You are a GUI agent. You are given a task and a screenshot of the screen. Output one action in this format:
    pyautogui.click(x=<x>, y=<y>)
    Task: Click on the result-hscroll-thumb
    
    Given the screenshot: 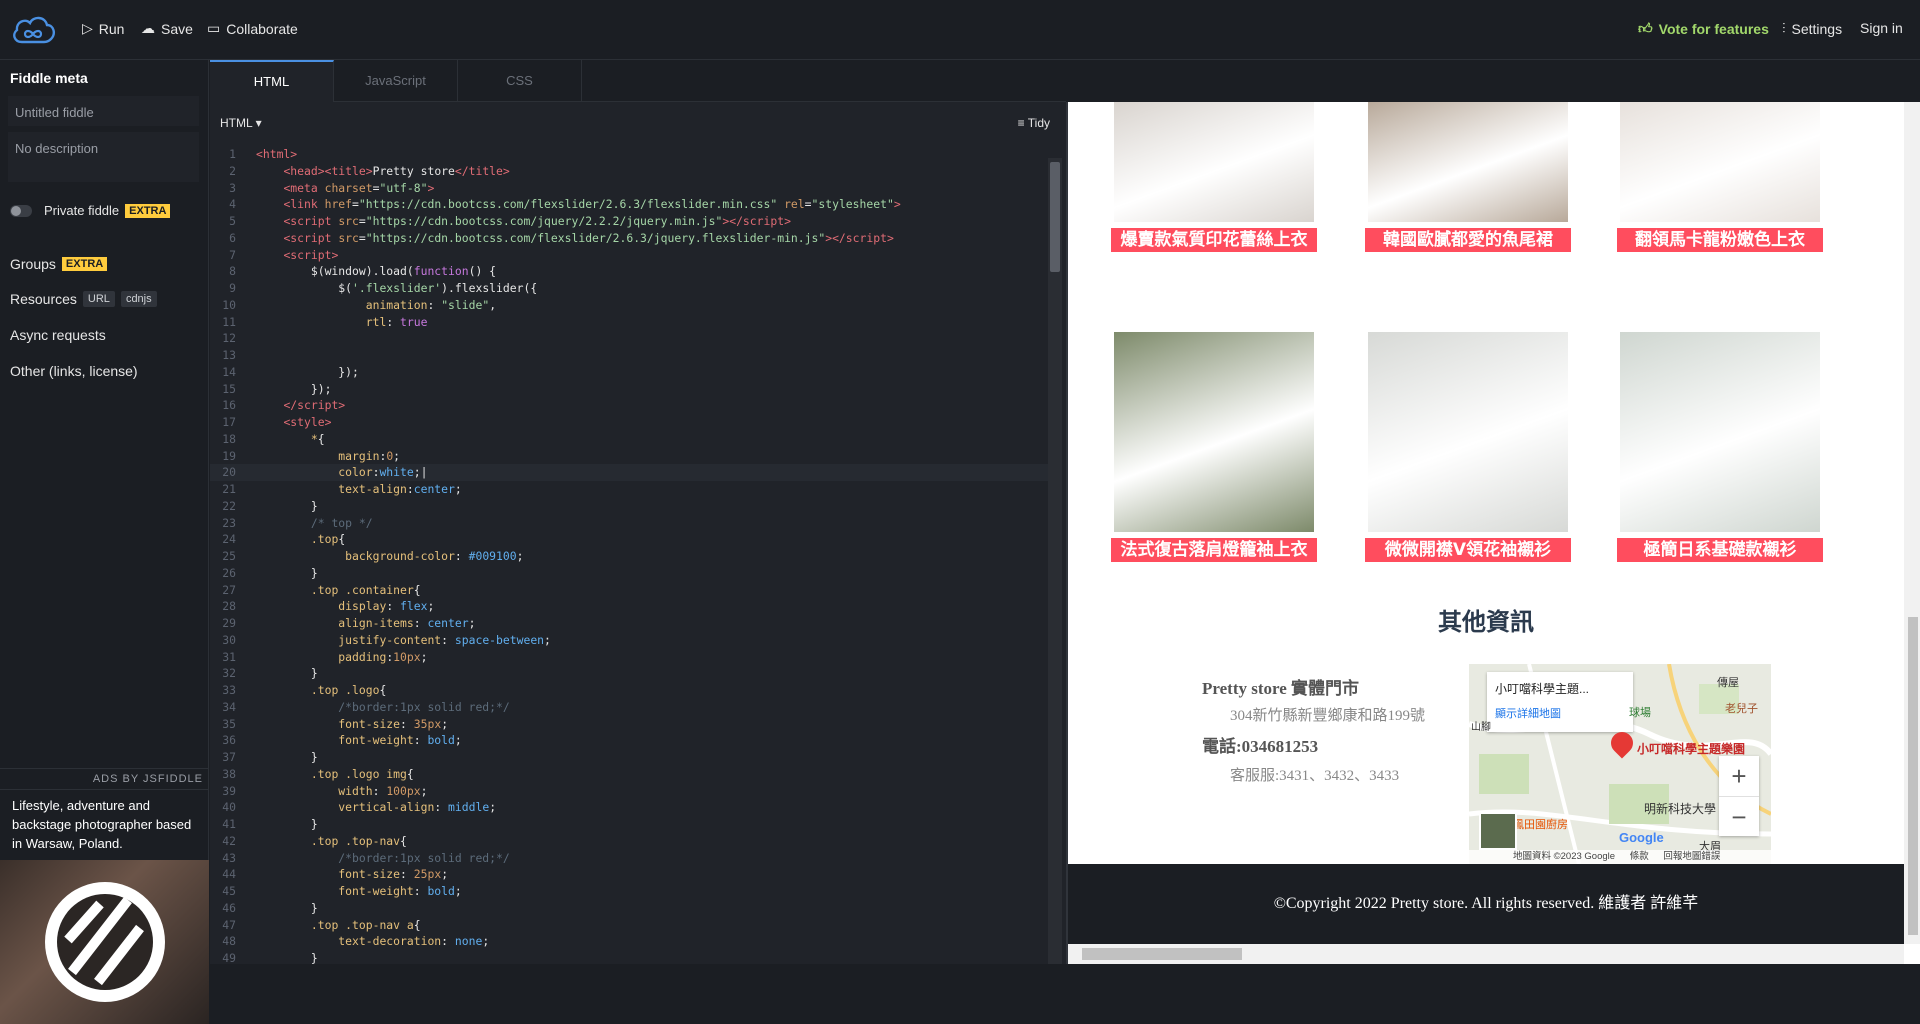 What is the action you would take?
    pyautogui.click(x=1162, y=954)
    